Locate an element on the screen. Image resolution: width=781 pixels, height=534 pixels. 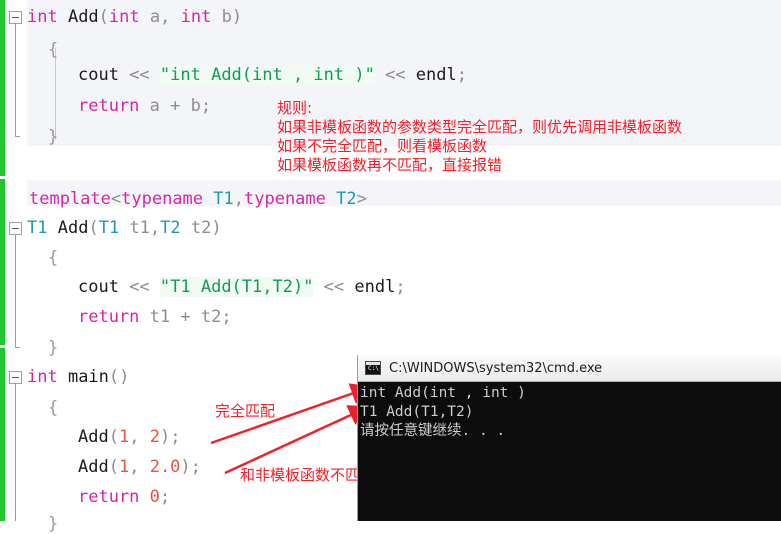
code-token: "int Add(int , int )" is located at coordinates (267, 75).